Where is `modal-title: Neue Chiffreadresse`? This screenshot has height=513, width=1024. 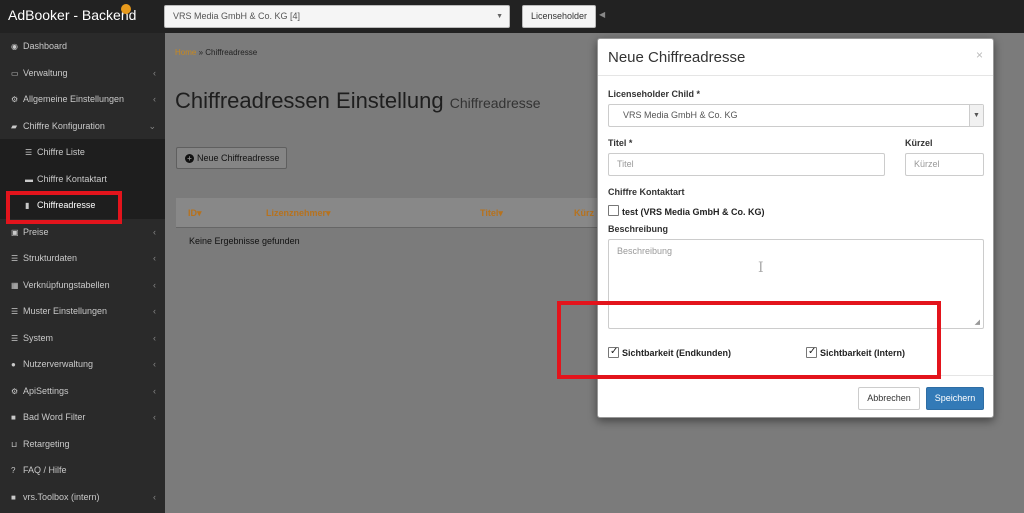 modal-title: Neue Chiffreadresse is located at coordinates (677, 57).